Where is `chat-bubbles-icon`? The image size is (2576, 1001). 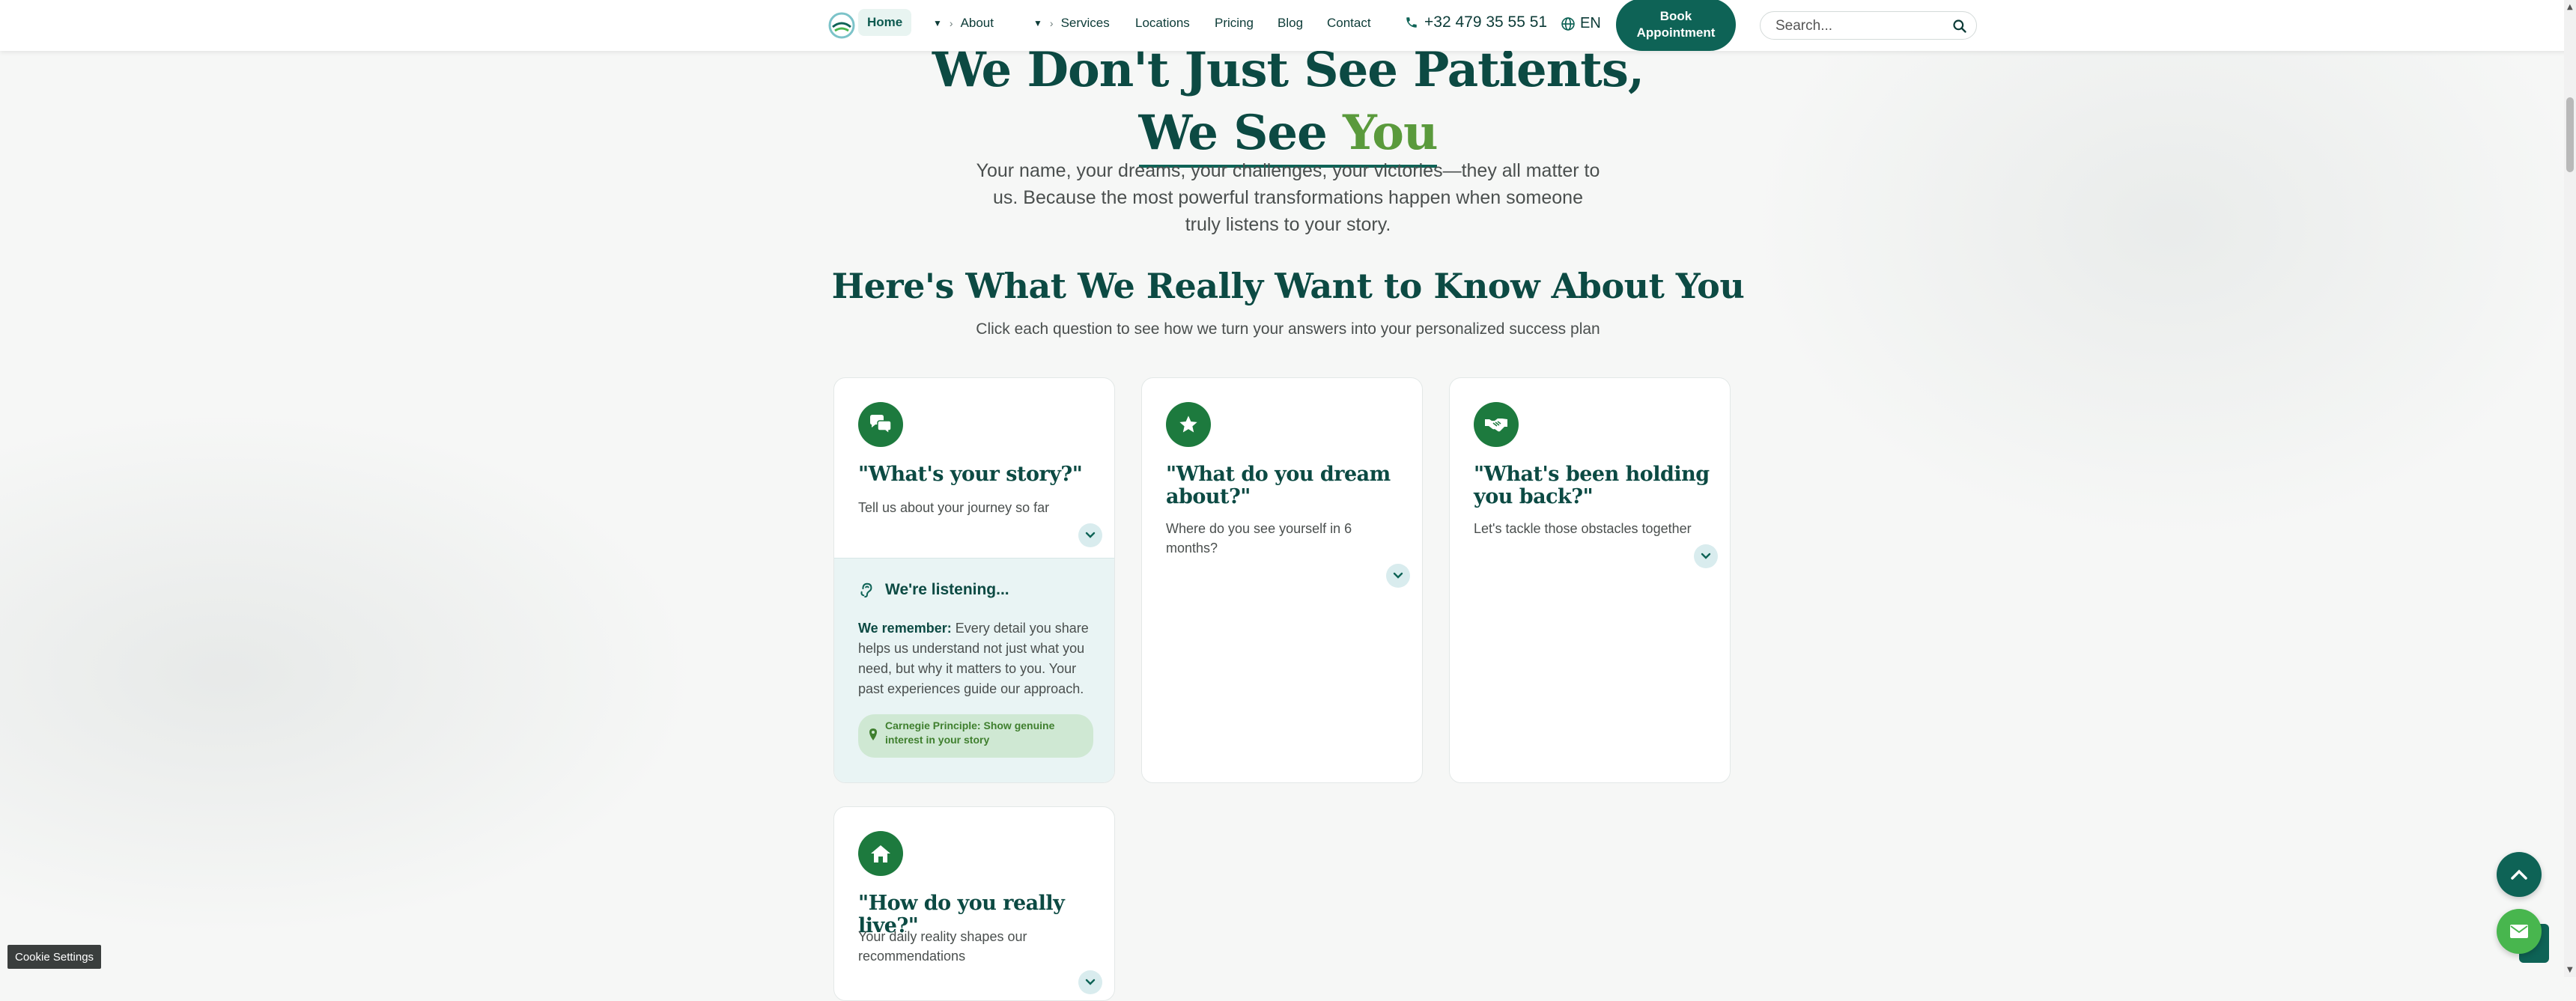 chat-bubbles-icon is located at coordinates (881, 425).